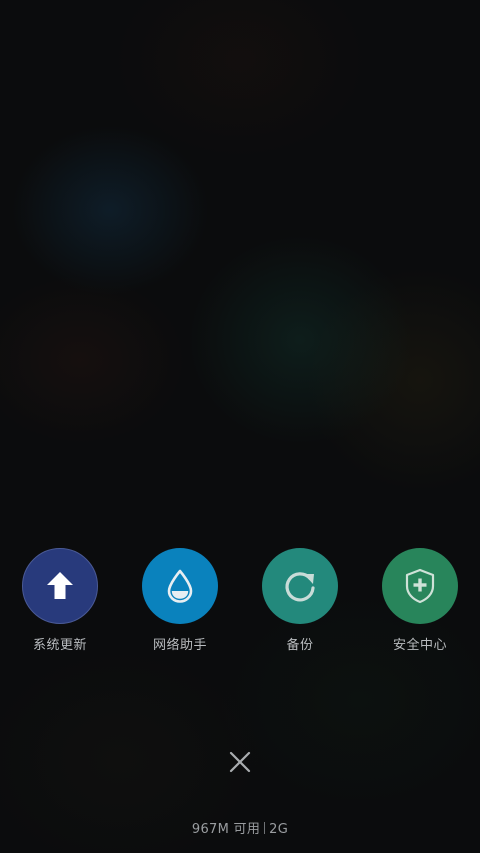 The image size is (480, 853). I want to click on shield-plus-icon, so click(420, 586).